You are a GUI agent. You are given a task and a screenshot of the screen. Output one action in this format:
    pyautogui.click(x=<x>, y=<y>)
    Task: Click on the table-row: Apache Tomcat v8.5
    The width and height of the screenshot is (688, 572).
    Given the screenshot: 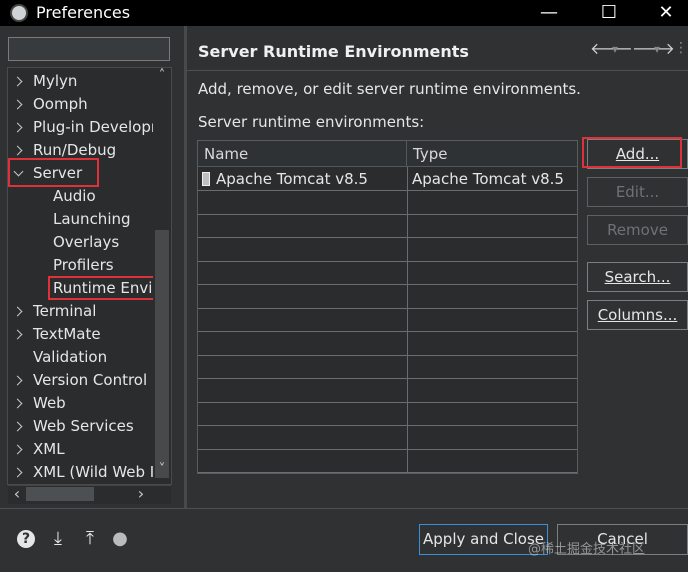 What is the action you would take?
    pyautogui.click(x=303, y=179)
    